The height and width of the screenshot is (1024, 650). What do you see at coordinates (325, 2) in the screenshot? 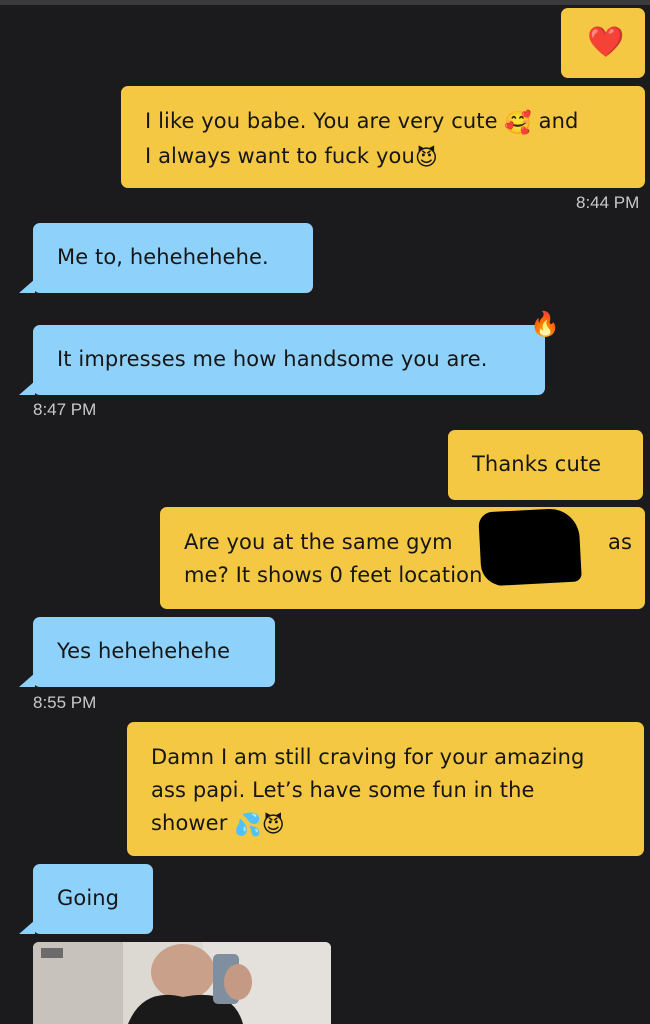
I see `top-divider` at bounding box center [325, 2].